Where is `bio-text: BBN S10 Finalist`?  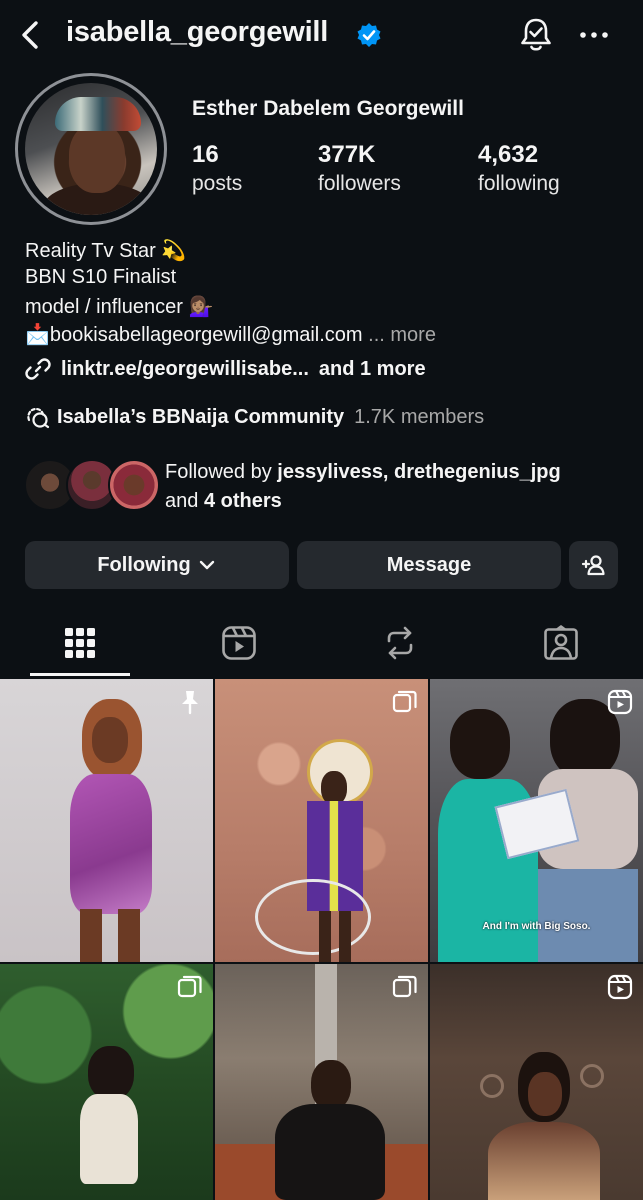 bio-text: BBN S10 Finalist is located at coordinates (101, 277).